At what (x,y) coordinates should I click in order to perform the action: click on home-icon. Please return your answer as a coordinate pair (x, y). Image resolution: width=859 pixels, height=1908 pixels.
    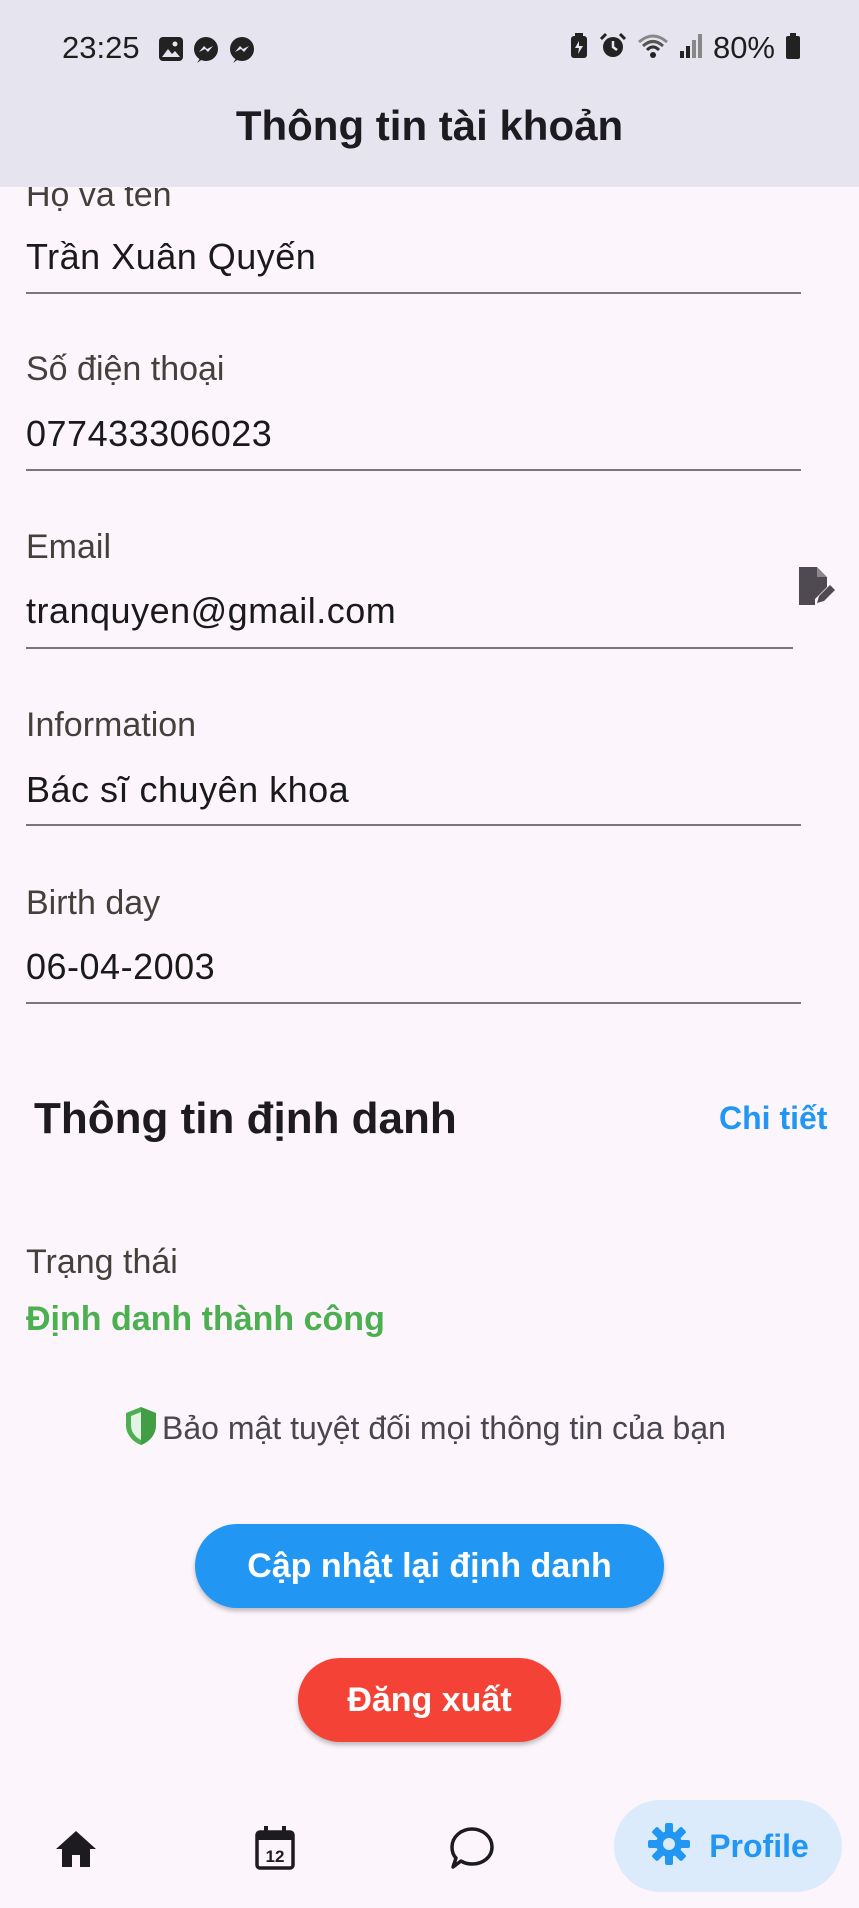
    Looking at the image, I should click on (76, 1851).